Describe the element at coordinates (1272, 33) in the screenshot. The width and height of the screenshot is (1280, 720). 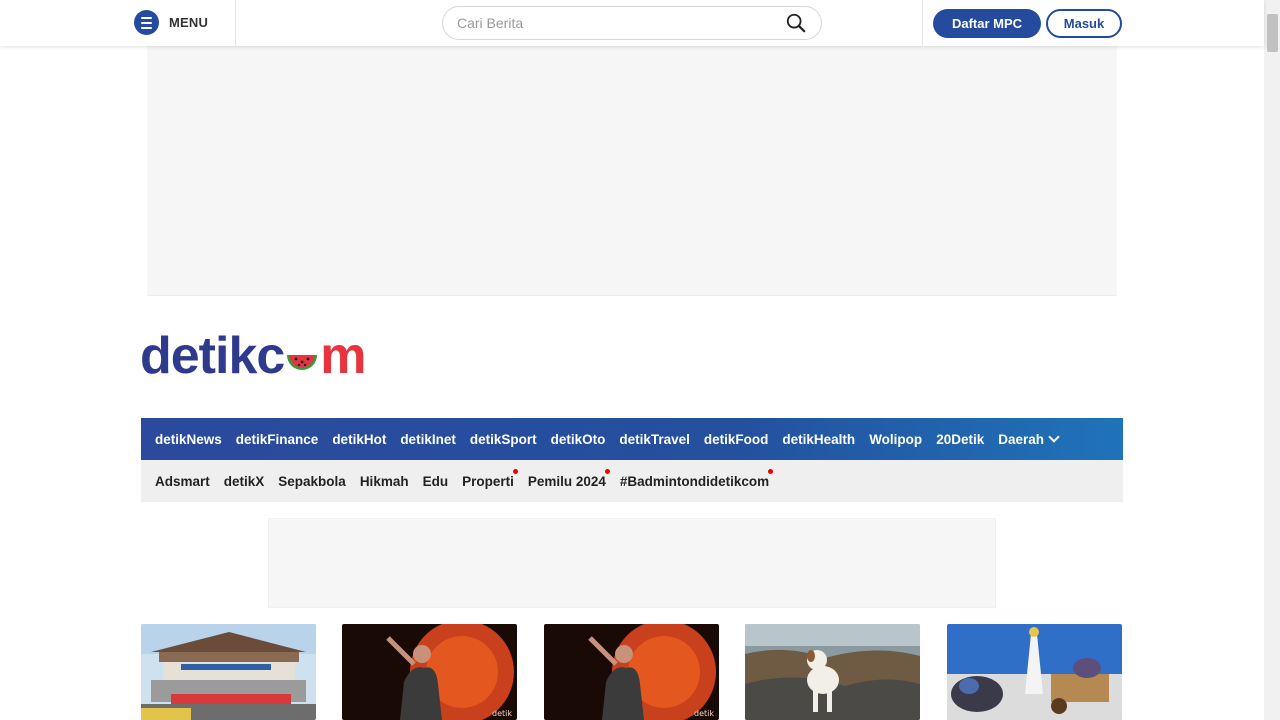
I see `scrollbar-thumb` at that location.